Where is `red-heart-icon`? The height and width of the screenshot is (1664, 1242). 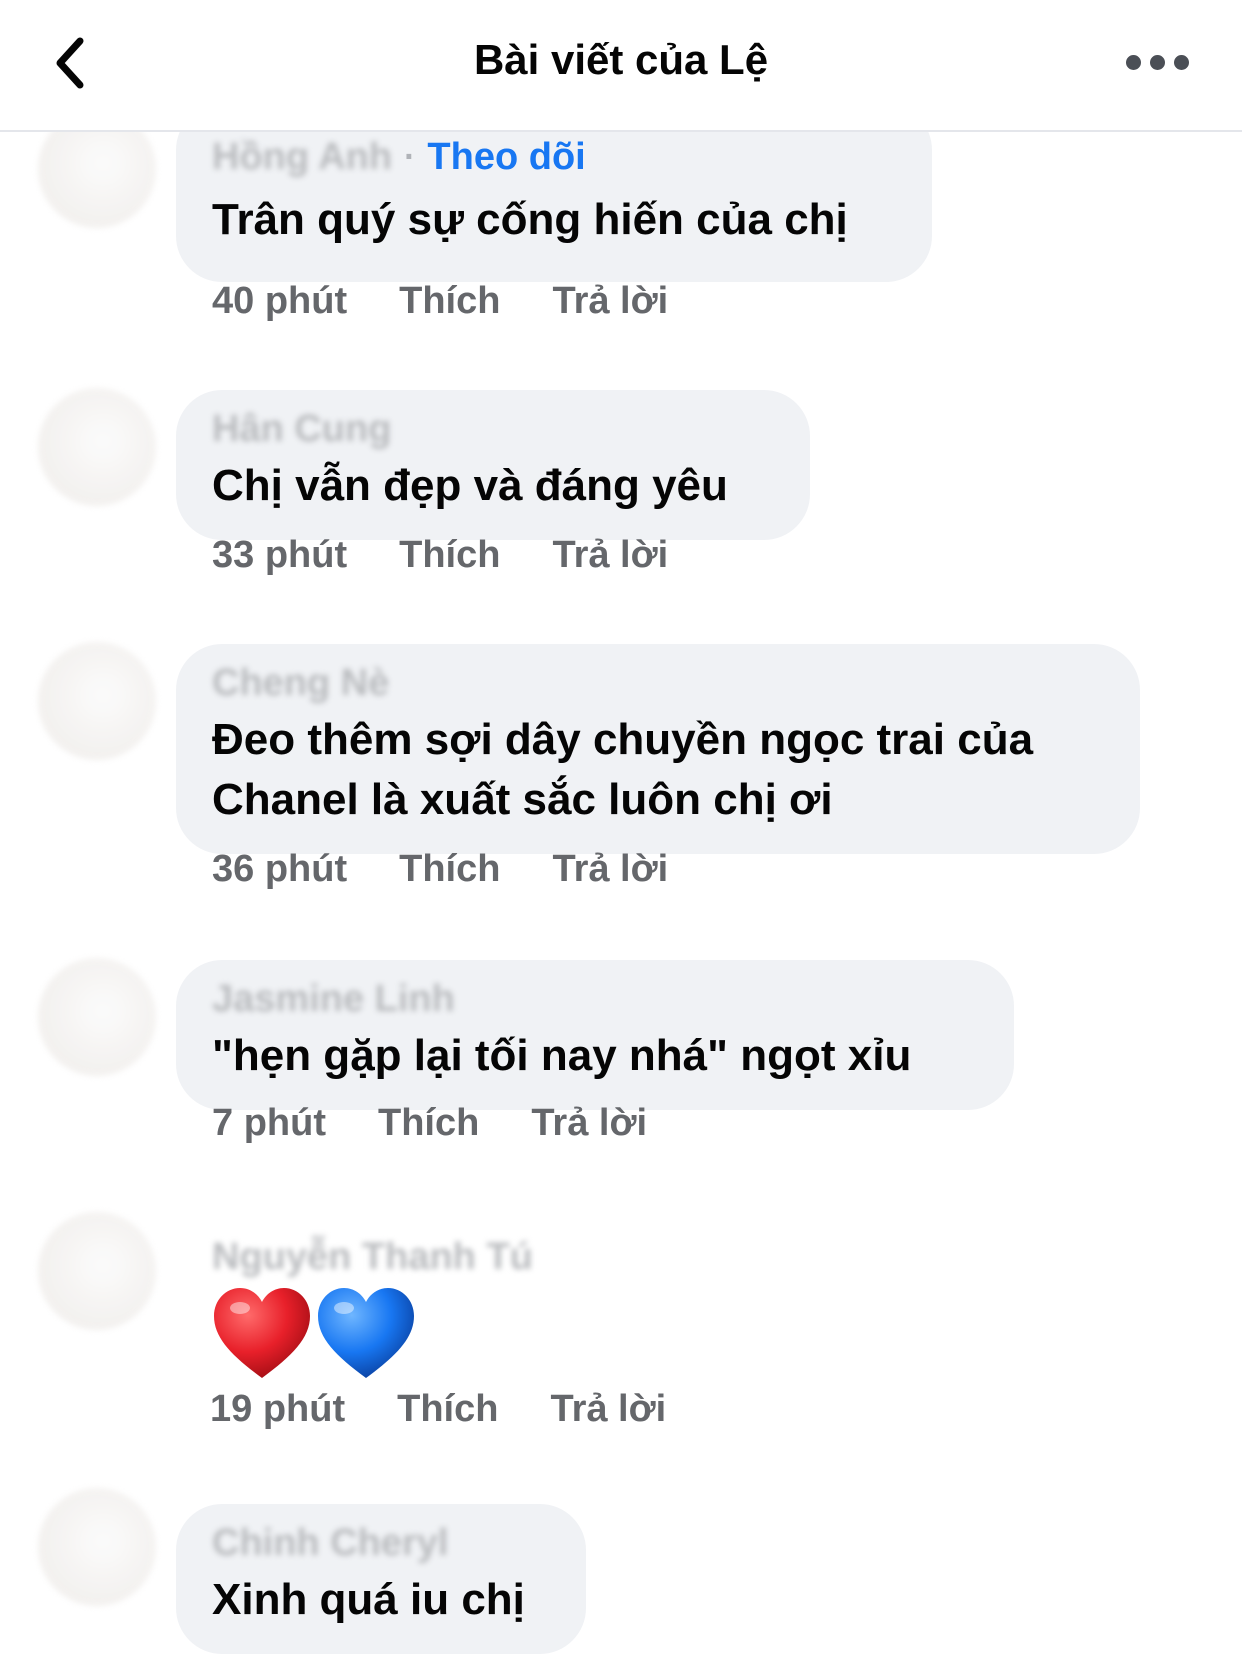 red-heart-icon is located at coordinates (262, 1333).